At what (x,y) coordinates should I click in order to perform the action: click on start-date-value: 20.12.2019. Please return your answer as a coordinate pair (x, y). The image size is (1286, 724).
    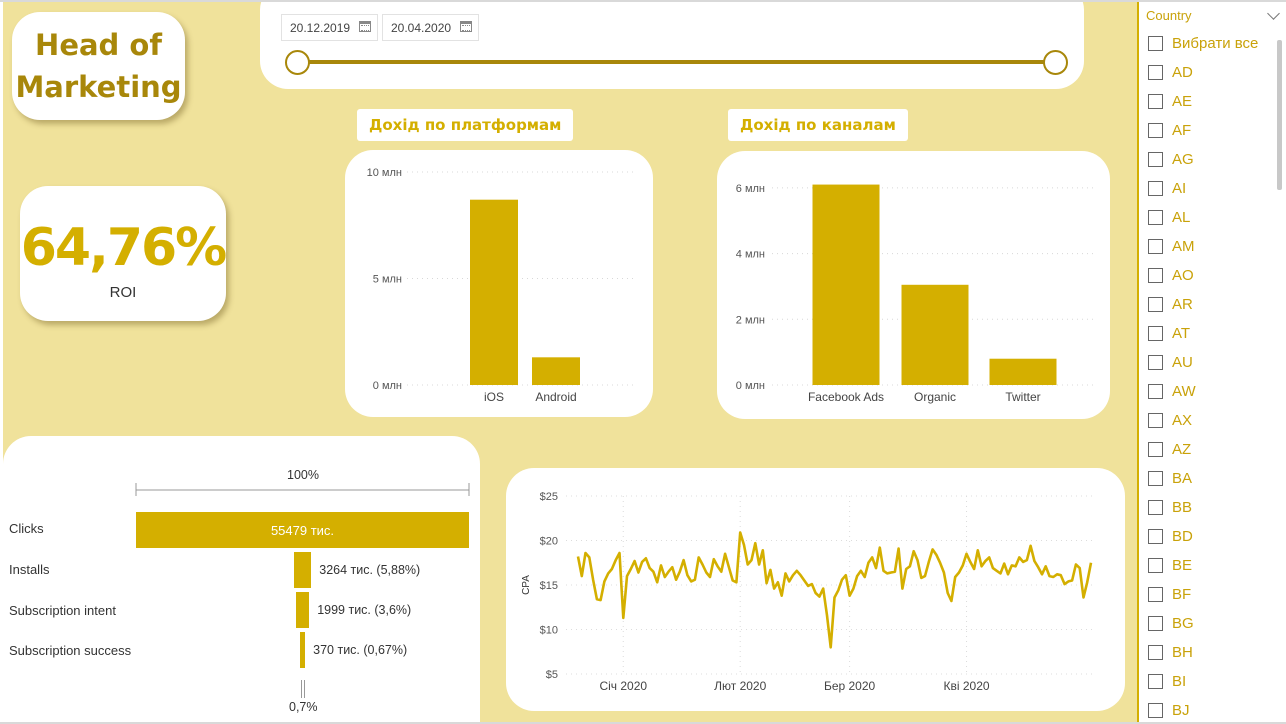
    Looking at the image, I should click on (320, 28).